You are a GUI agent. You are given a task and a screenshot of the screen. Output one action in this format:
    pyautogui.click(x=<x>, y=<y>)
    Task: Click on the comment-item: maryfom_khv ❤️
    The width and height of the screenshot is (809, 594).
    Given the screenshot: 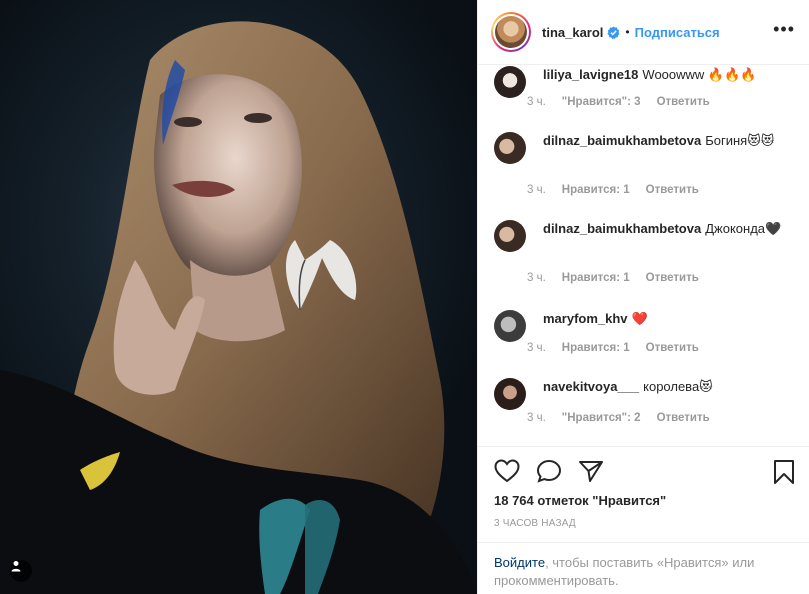 What is the action you would take?
    pyautogui.click(x=644, y=326)
    